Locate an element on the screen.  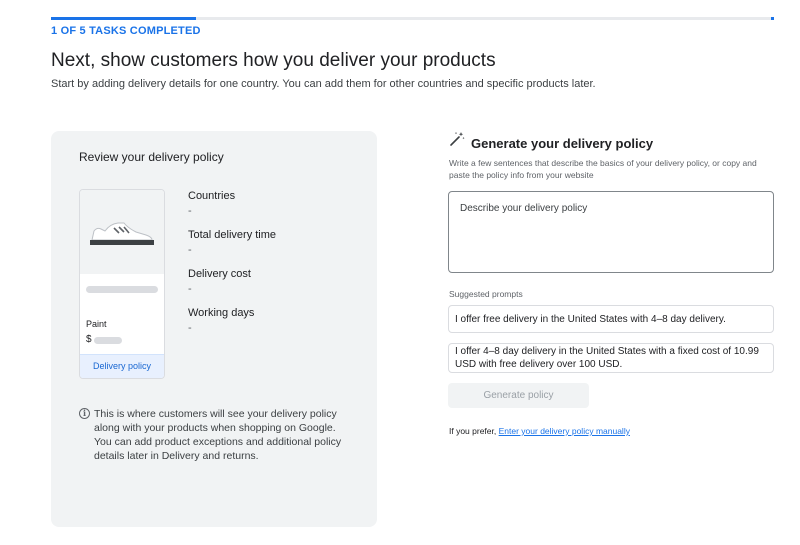
product-title-placeholder is located at coordinates (122, 289).